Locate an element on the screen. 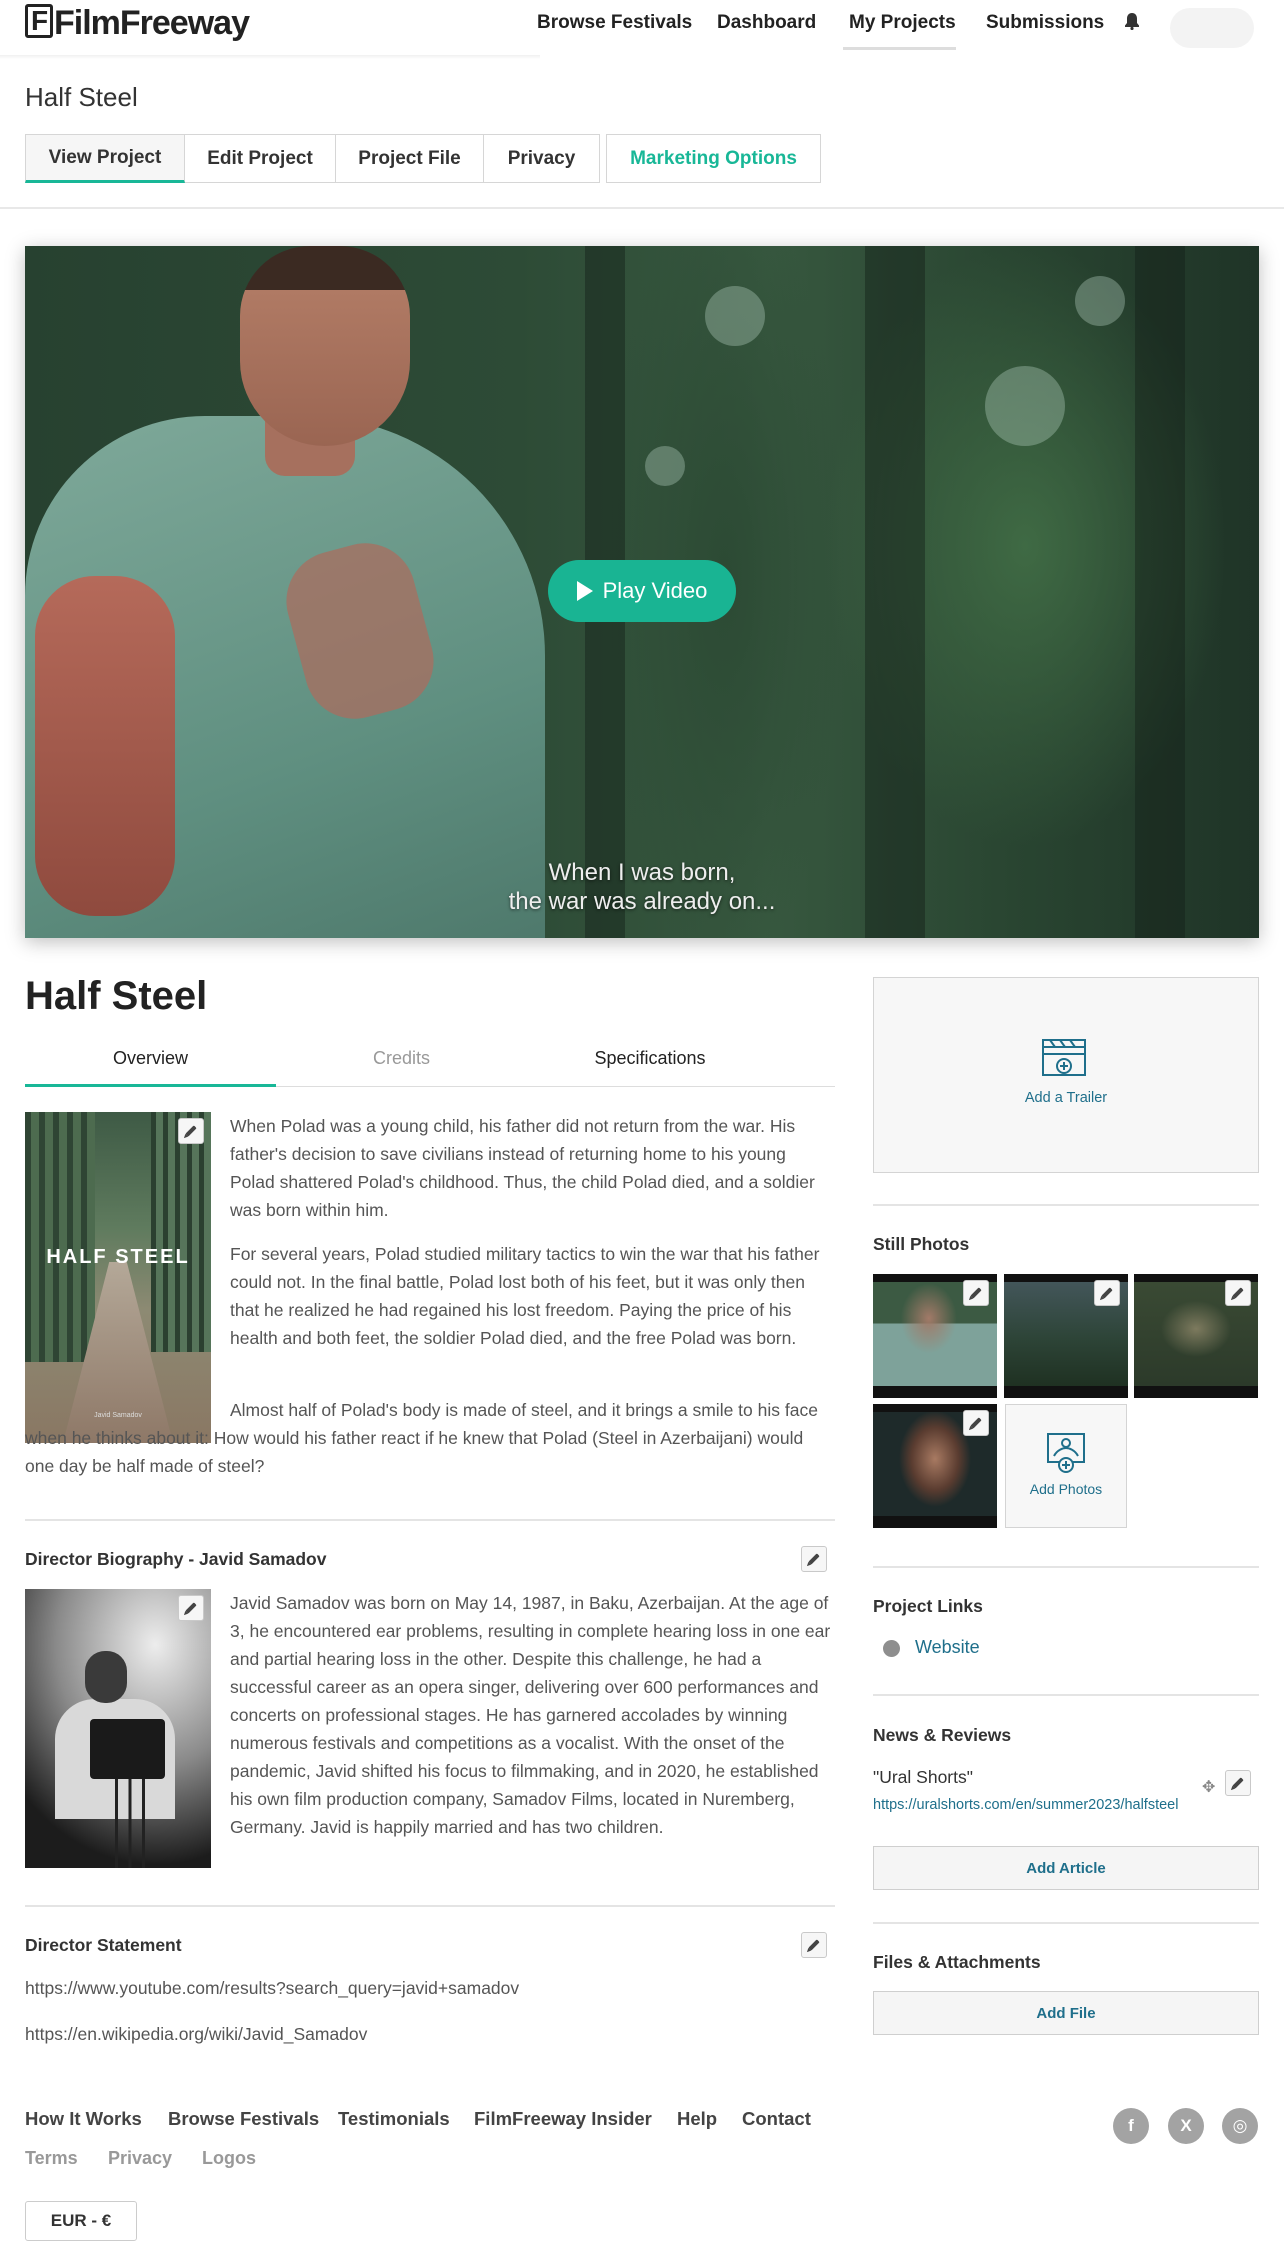 This screenshot has height=2241, width=1284. play-video-button: Play Video is located at coordinates (642, 591).